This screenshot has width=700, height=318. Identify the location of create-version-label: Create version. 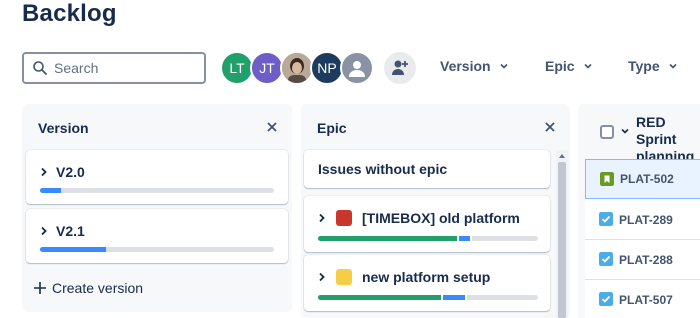
(98, 288).